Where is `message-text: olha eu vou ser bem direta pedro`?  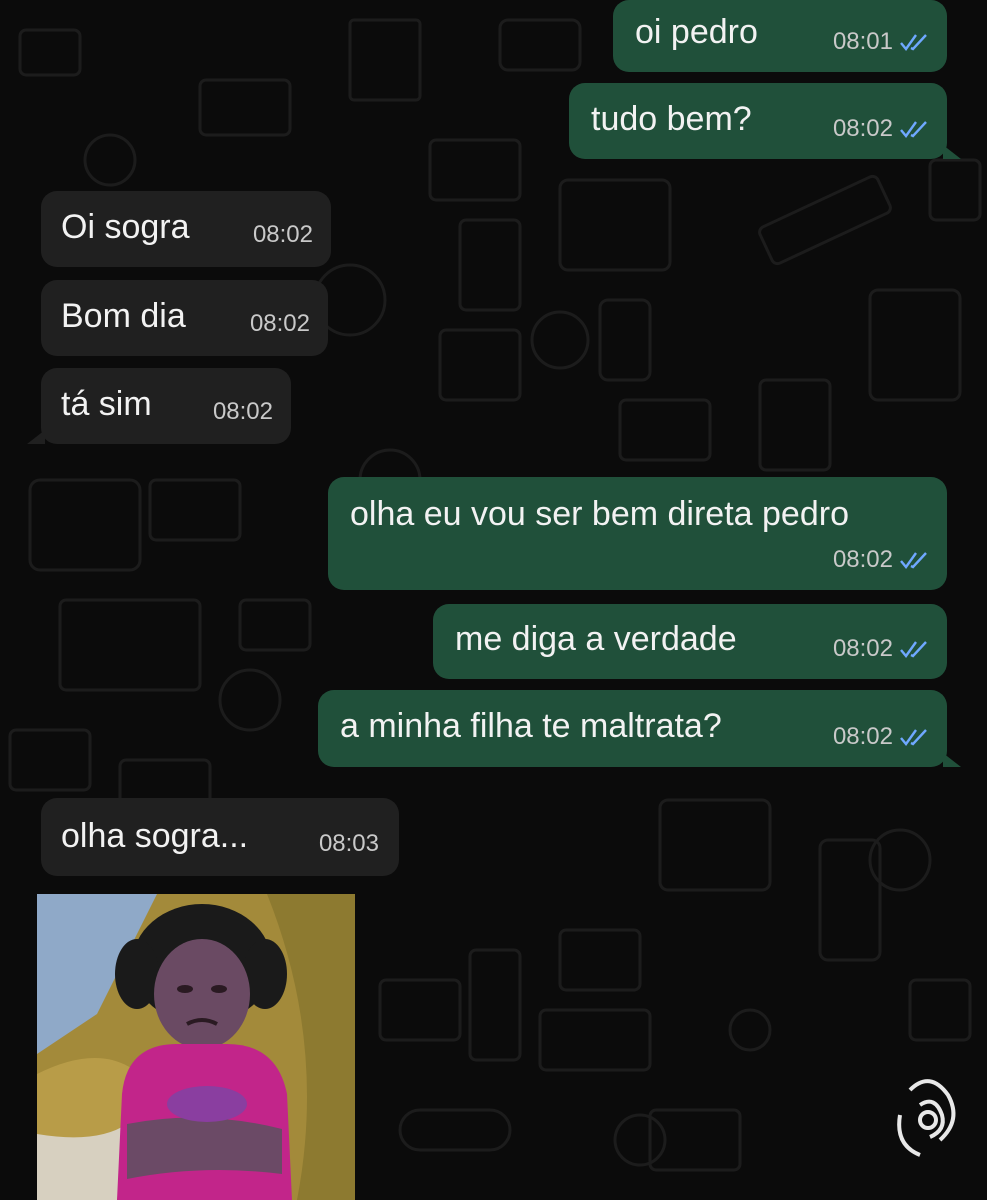
message-text: olha eu vou ser bem direta pedro is located at coordinates (599, 514).